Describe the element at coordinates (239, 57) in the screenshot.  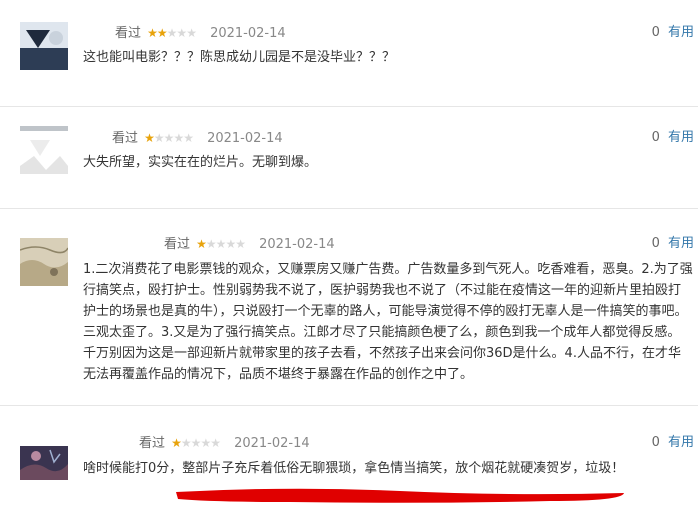
I see `review-text: 这也能叫电影？？？陈思成幼儿园是不是没毕业？？？` at that location.